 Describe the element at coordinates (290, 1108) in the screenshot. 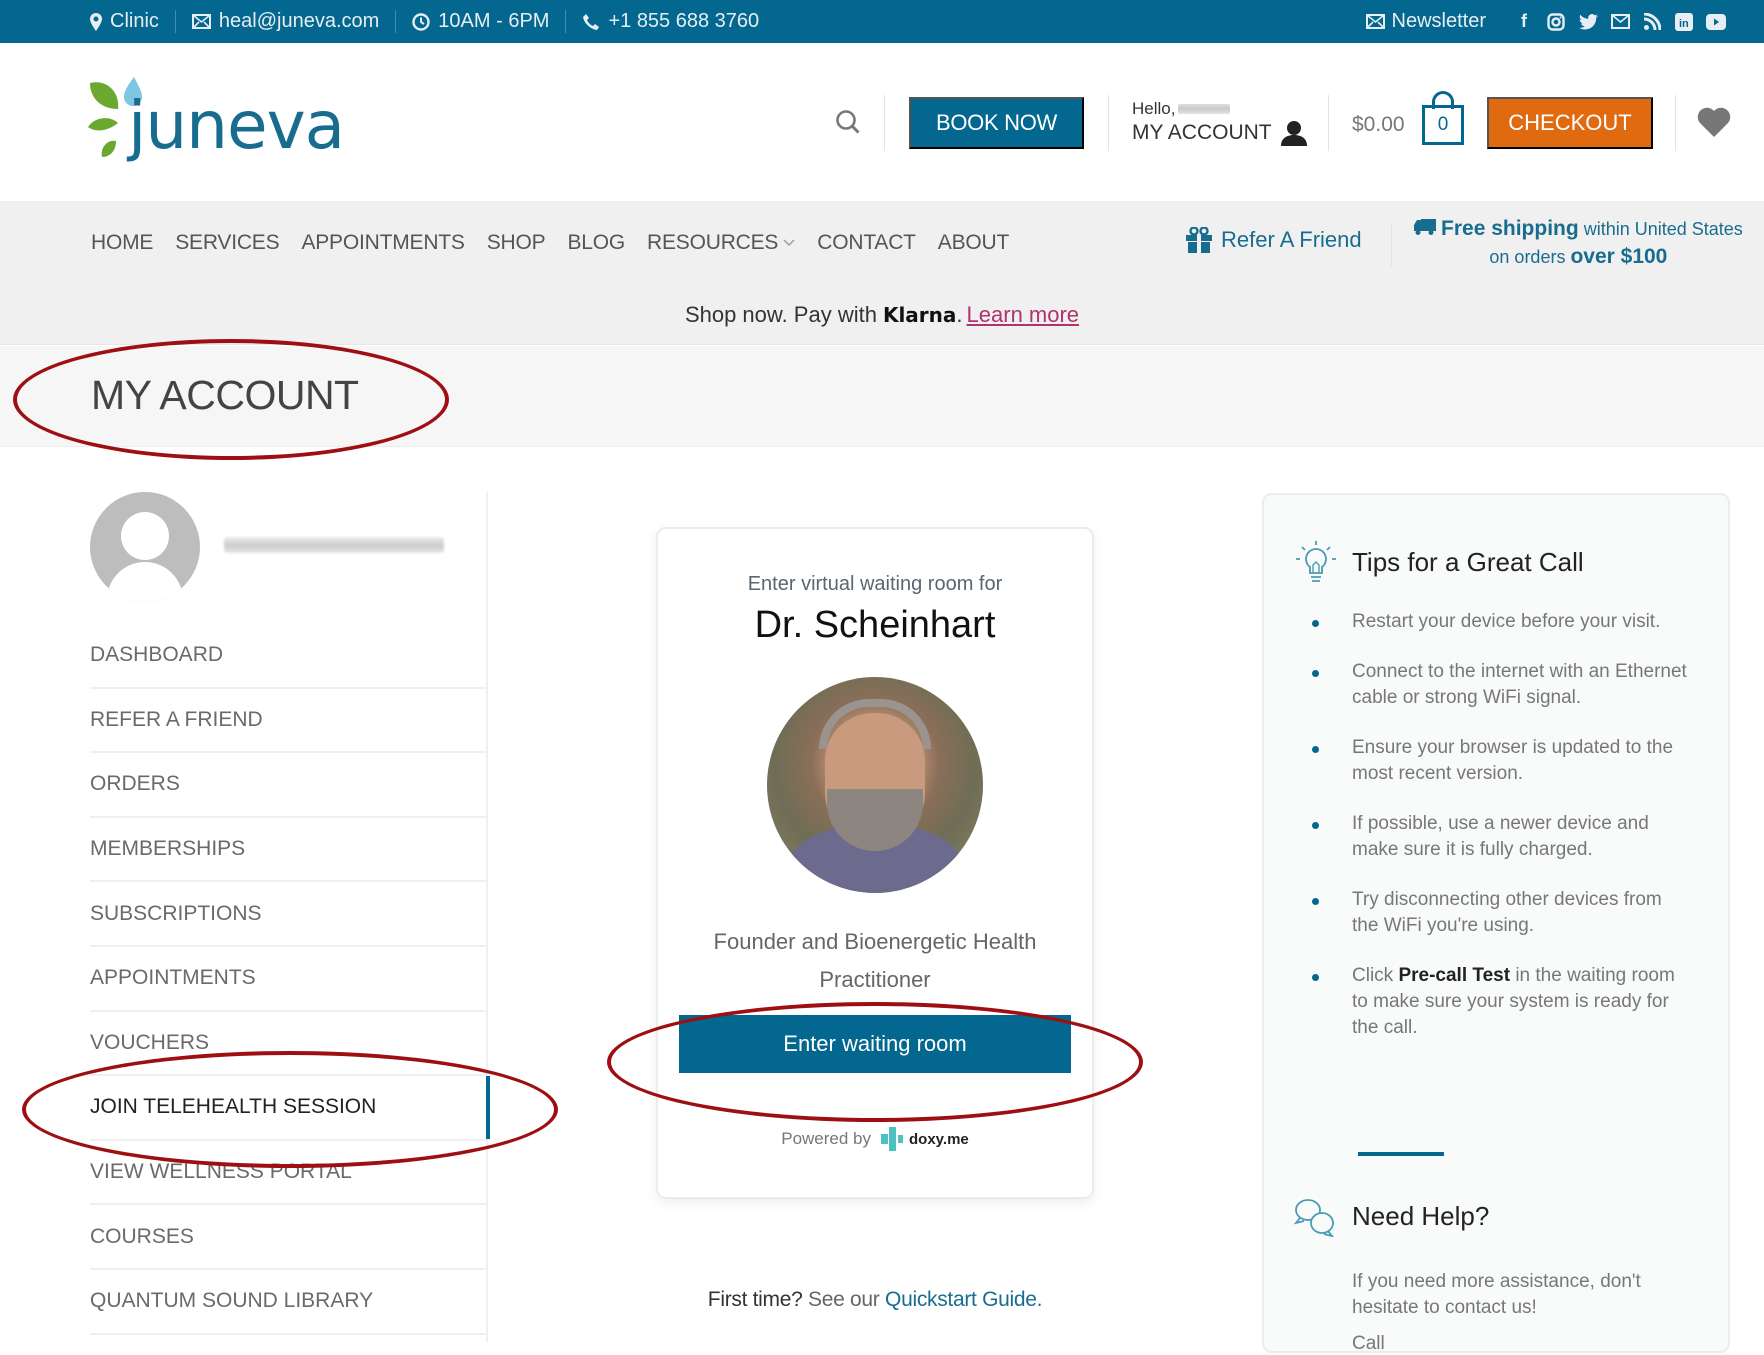

I see `sidebar-item-join-telehealth-session: JOIN TELEHEALTH SESSION` at that location.